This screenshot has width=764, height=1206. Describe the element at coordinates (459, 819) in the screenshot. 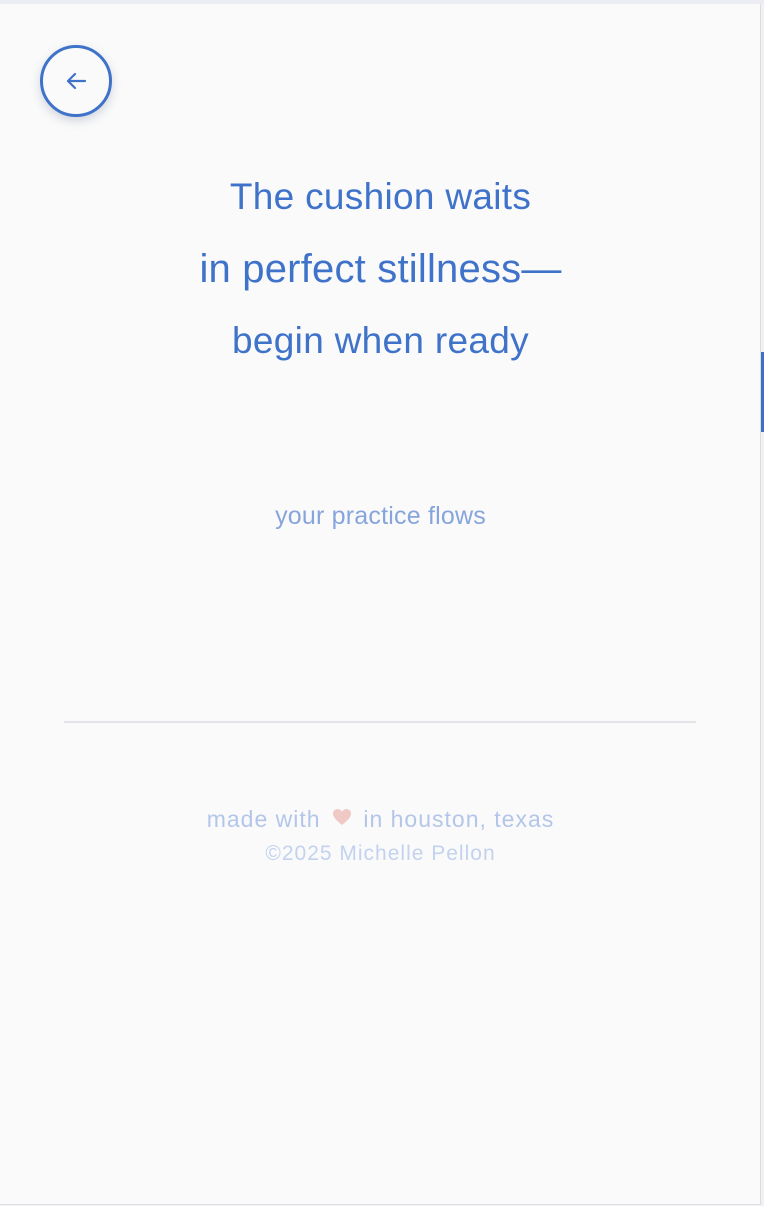

I see `made-with-suffix: in houston, texas` at that location.